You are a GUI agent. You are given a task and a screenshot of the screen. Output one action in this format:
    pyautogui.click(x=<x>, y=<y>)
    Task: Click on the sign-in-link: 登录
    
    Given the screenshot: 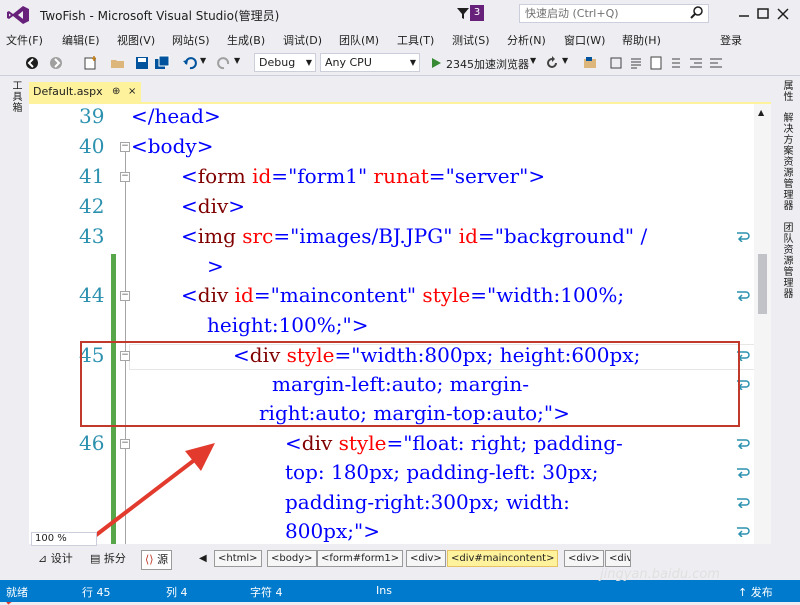 What is the action you would take?
    pyautogui.click(x=731, y=40)
    